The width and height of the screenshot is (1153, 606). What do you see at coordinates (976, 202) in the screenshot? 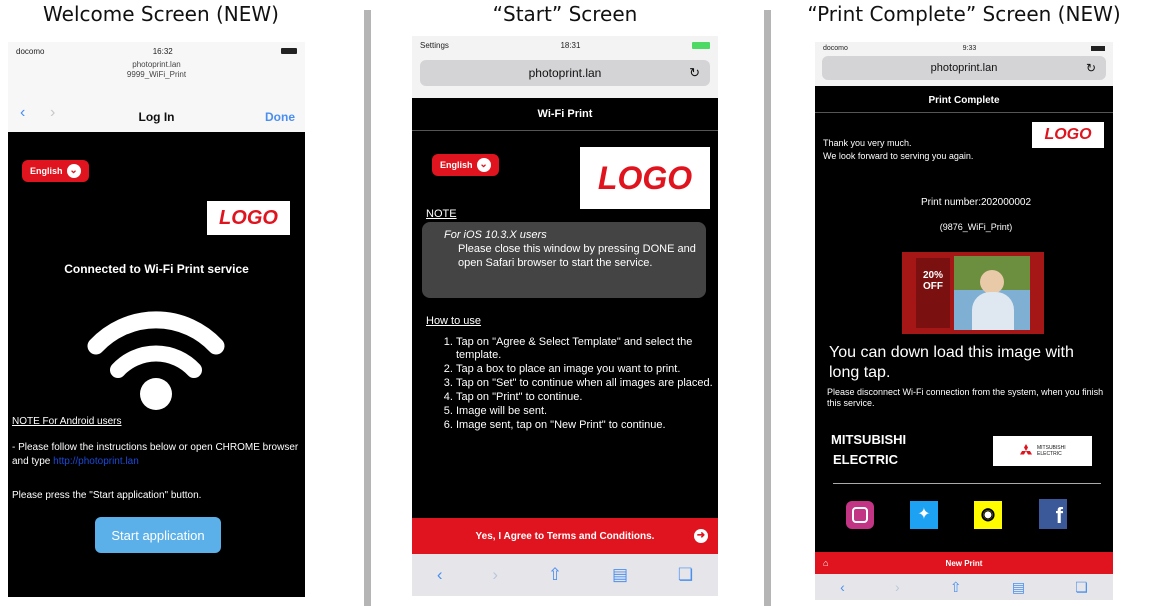
I see `print-number: Print number:202000002` at bounding box center [976, 202].